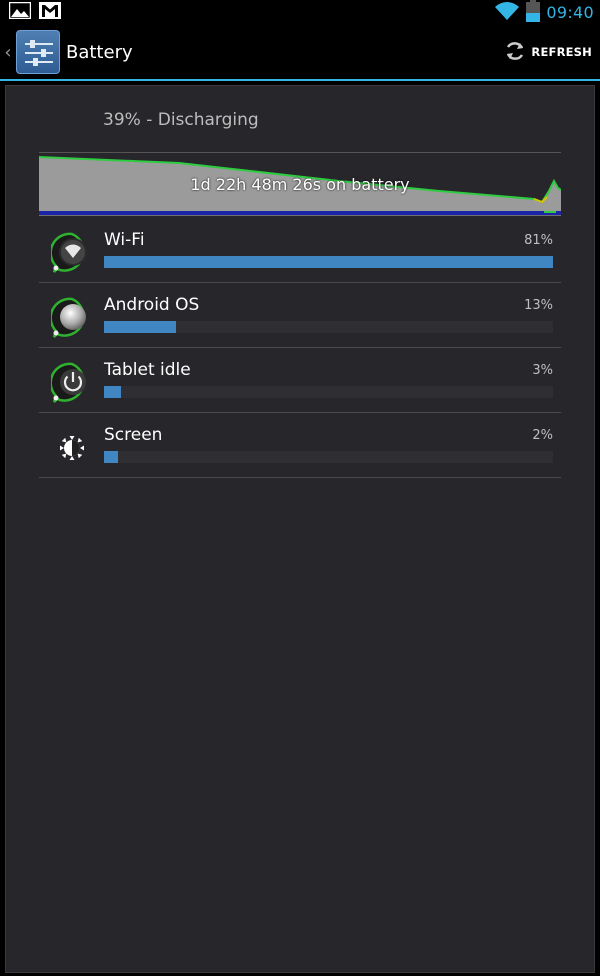 This screenshot has height=976, width=600. I want to click on wifi-app-icon, so click(71, 253).